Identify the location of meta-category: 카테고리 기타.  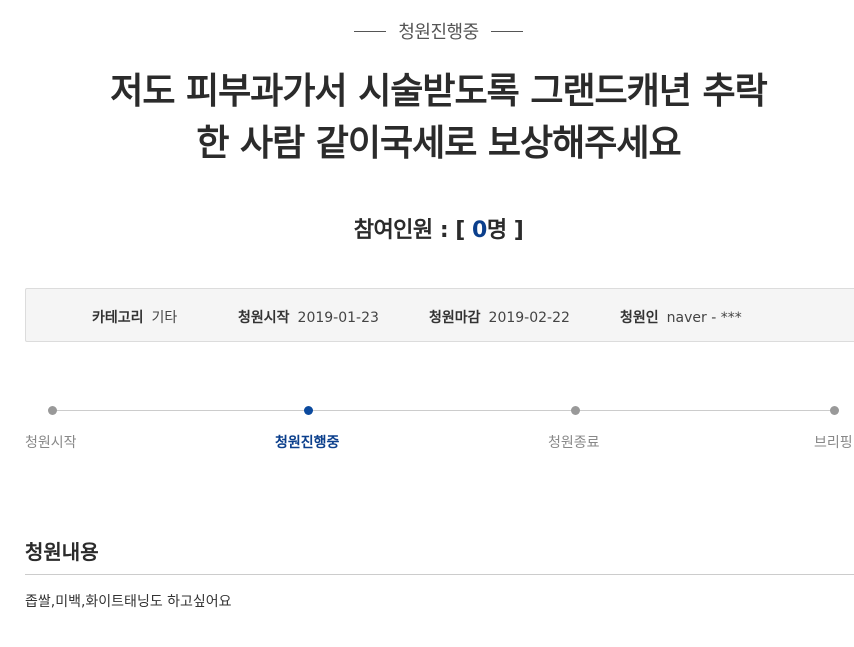
(134, 317).